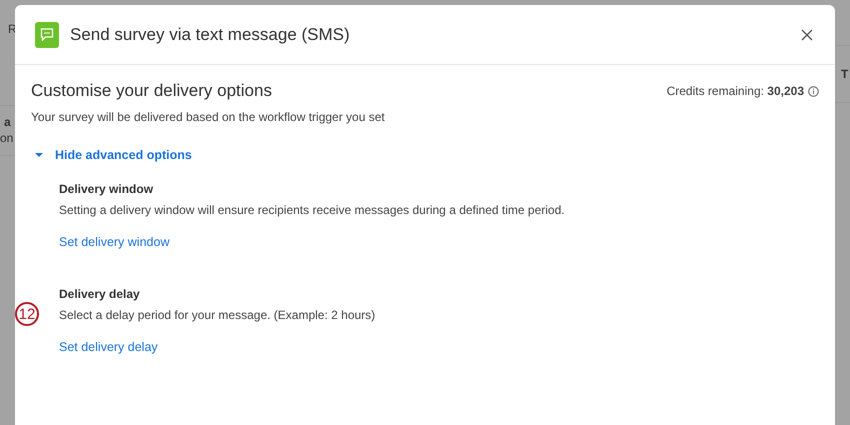 Image resolution: width=850 pixels, height=425 pixels. I want to click on option-description: Setting a delivery window will ensure recipients receive messages during a defined time period., so click(312, 210).